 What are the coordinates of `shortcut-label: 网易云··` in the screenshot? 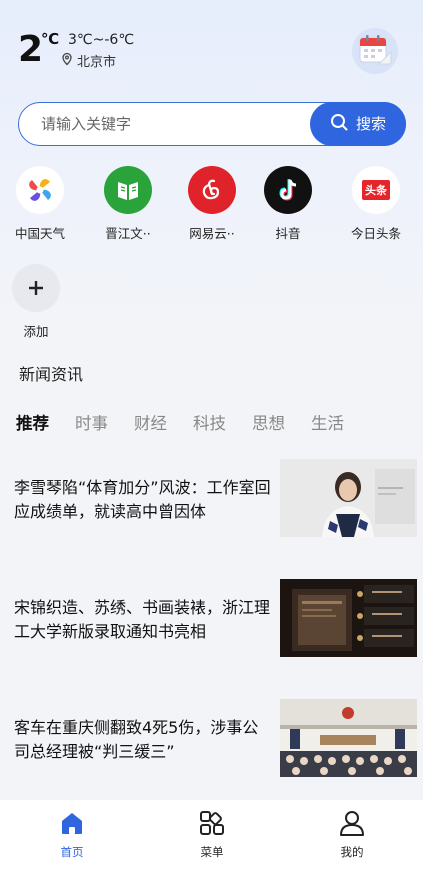 It's located at (212, 233).